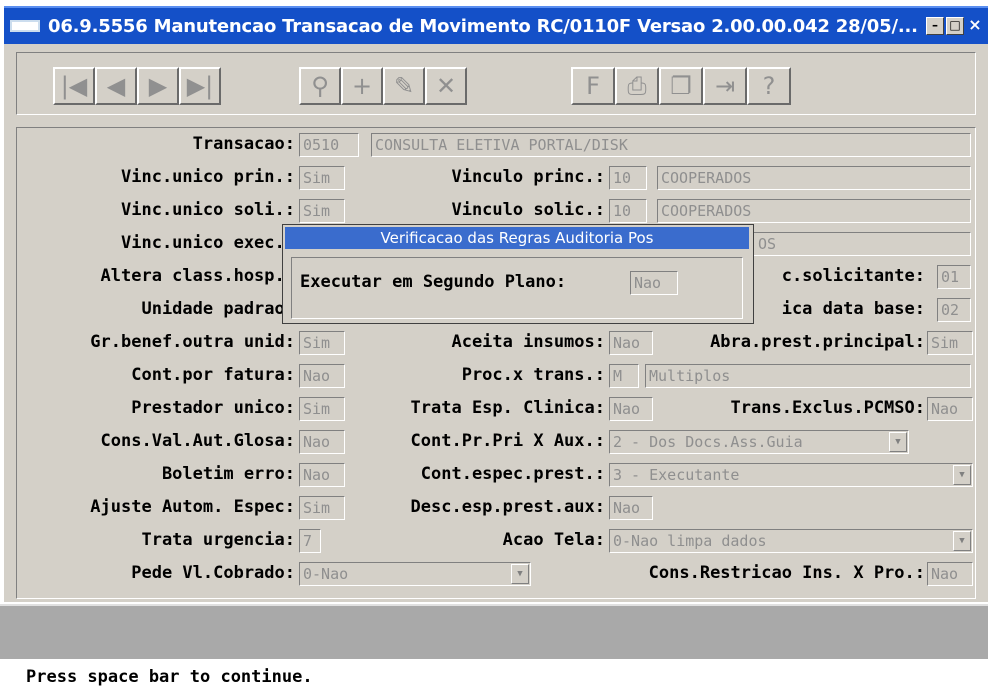 This screenshot has height=693, width=988. I want to click on filter-icon: F, so click(593, 86).